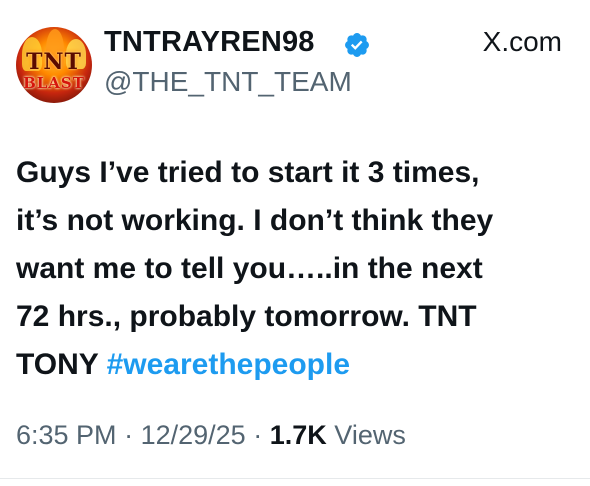 Image resolution: width=590 pixels, height=486 pixels. Describe the element at coordinates (66, 435) in the screenshot. I see `tweet-time: 6:35 PM` at that location.